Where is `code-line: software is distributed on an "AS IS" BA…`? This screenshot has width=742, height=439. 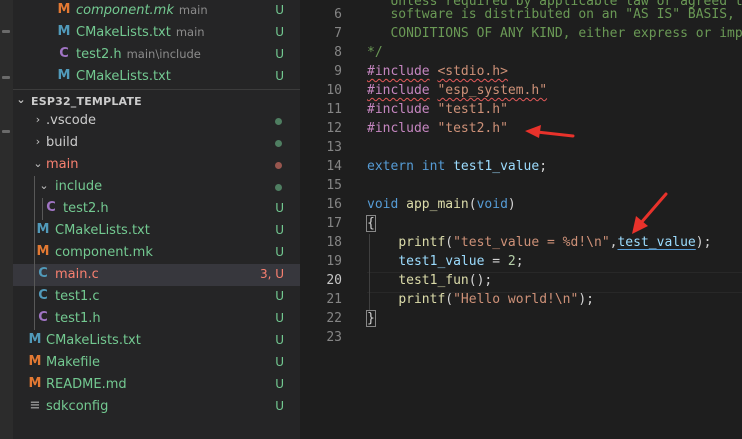
code-line: software is distributed on an "AS IS" BA… is located at coordinates (554, 14).